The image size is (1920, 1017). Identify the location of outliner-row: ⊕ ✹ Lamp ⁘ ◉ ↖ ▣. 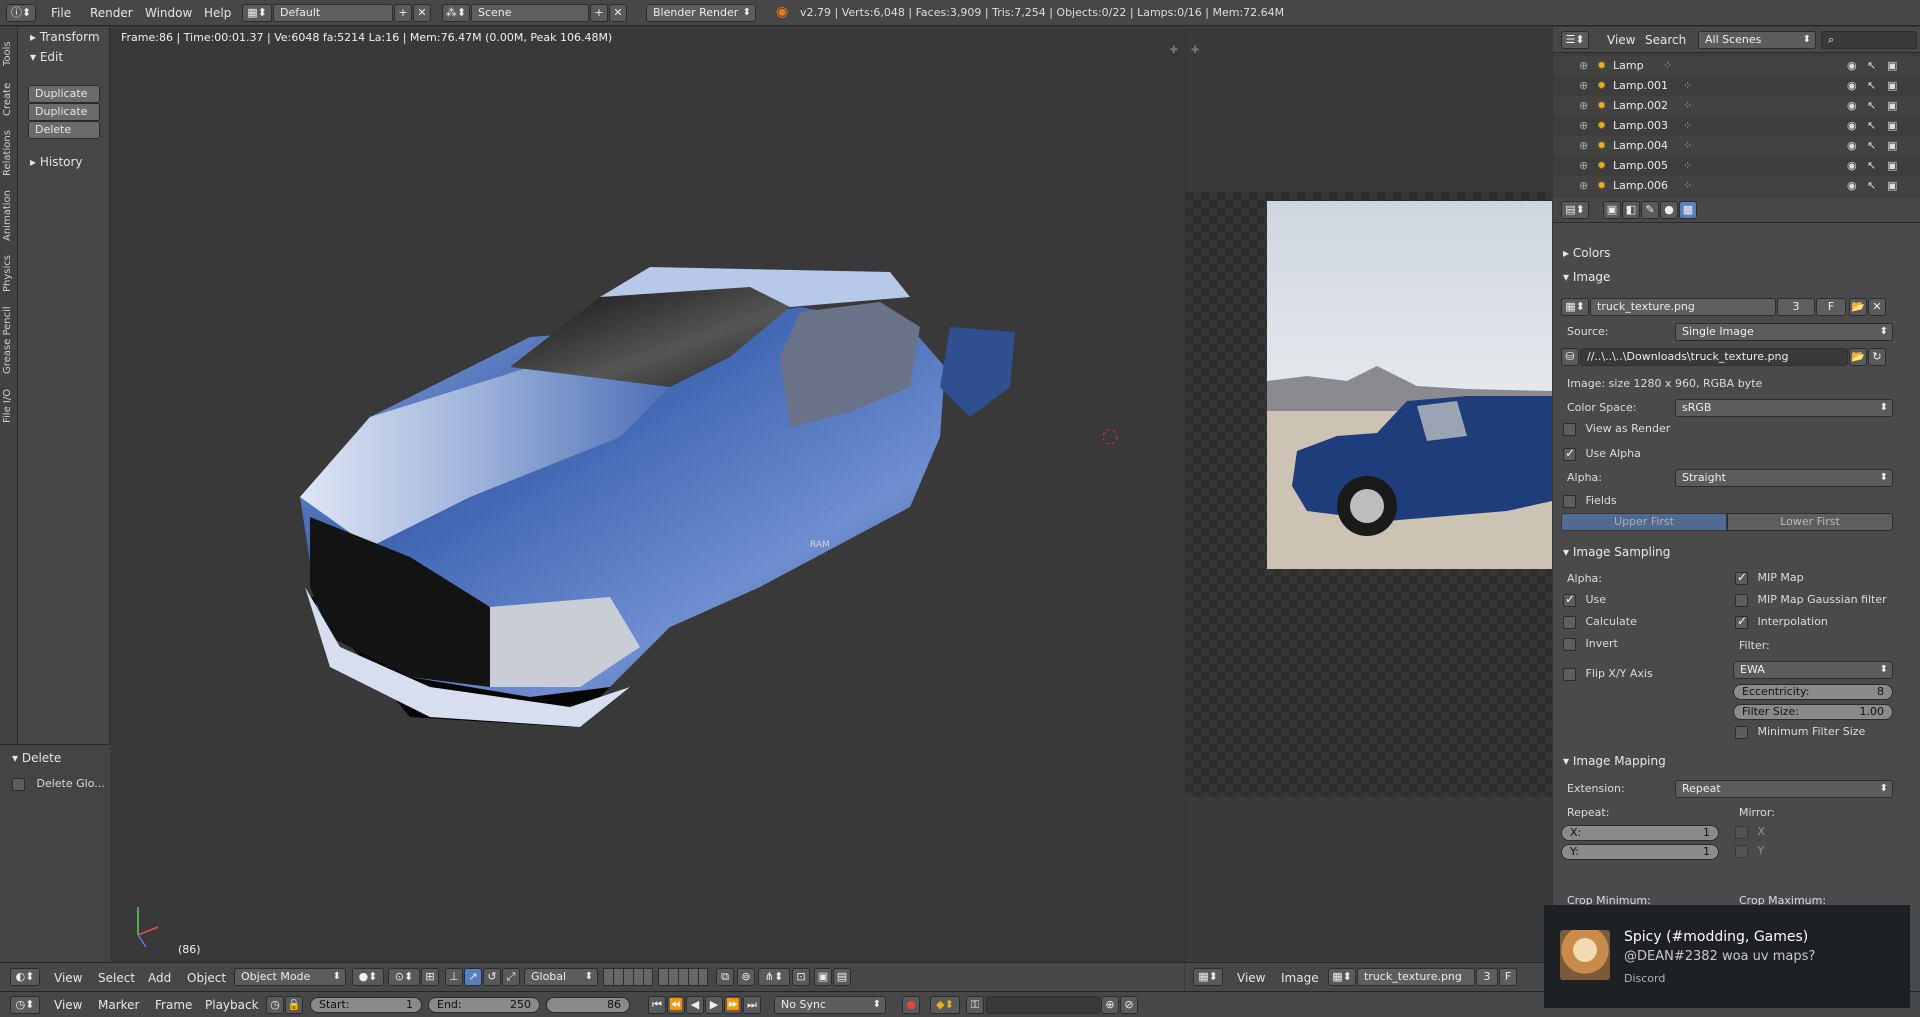
(1736, 66).